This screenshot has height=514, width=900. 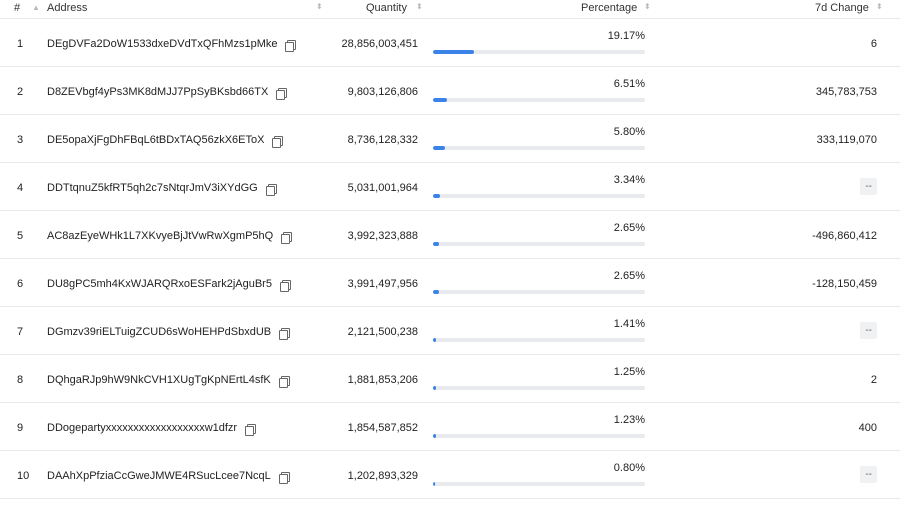 What do you see at coordinates (20, 380) in the screenshot?
I see `rank-cell: 8` at bounding box center [20, 380].